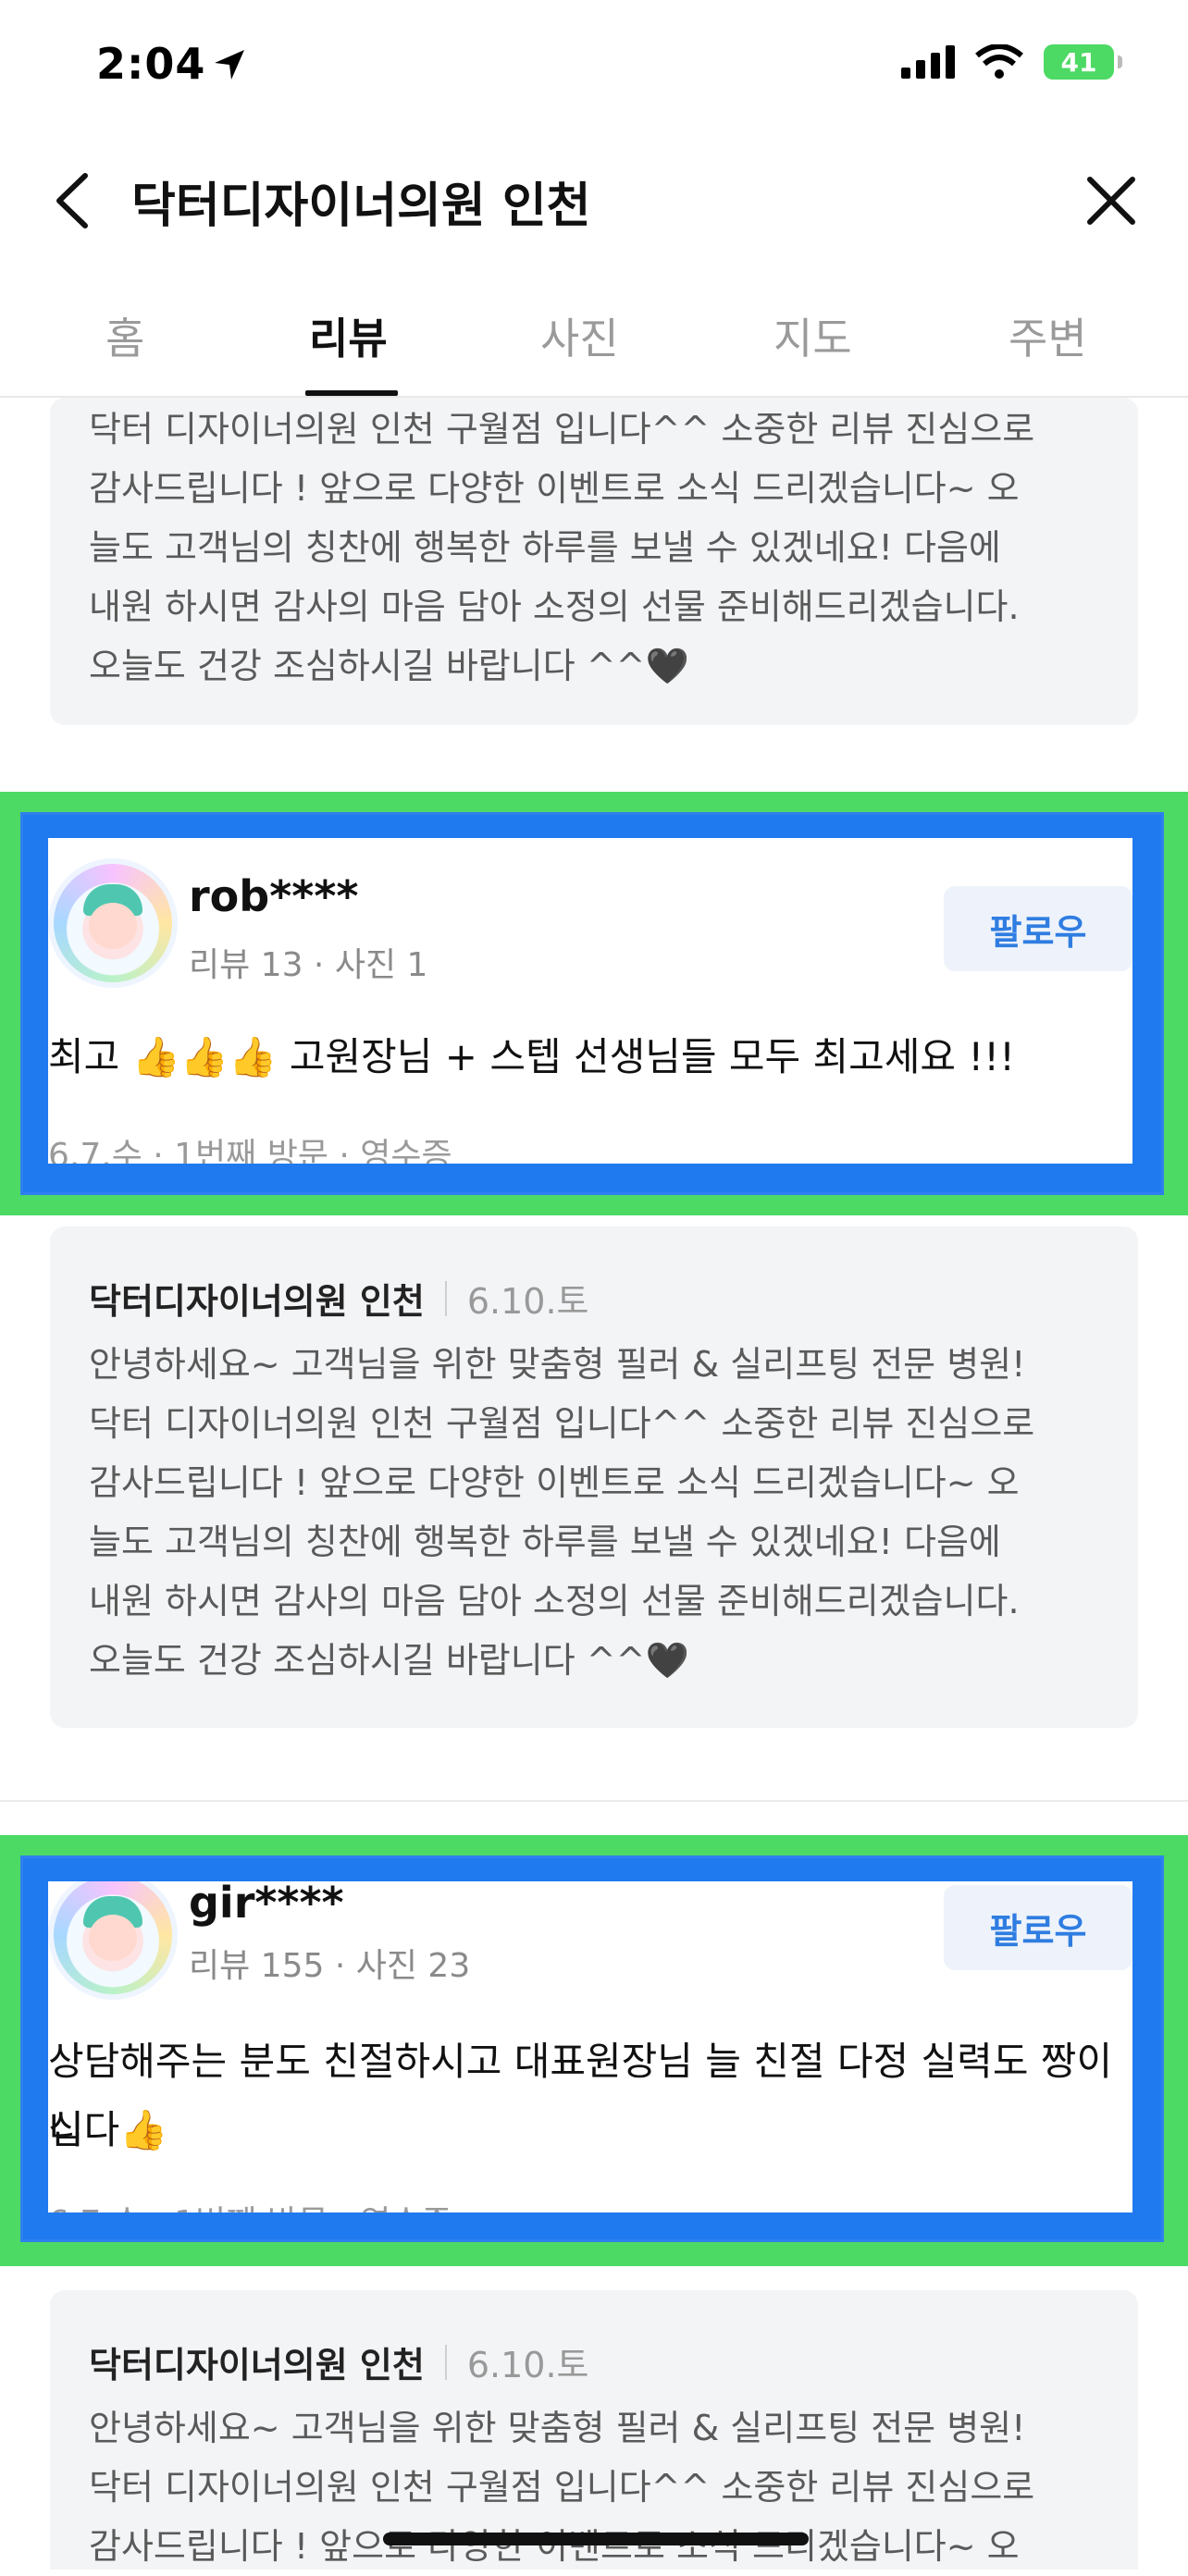  What do you see at coordinates (73, 200) in the screenshot?
I see `back-icon` at bounding box center [73, 200].